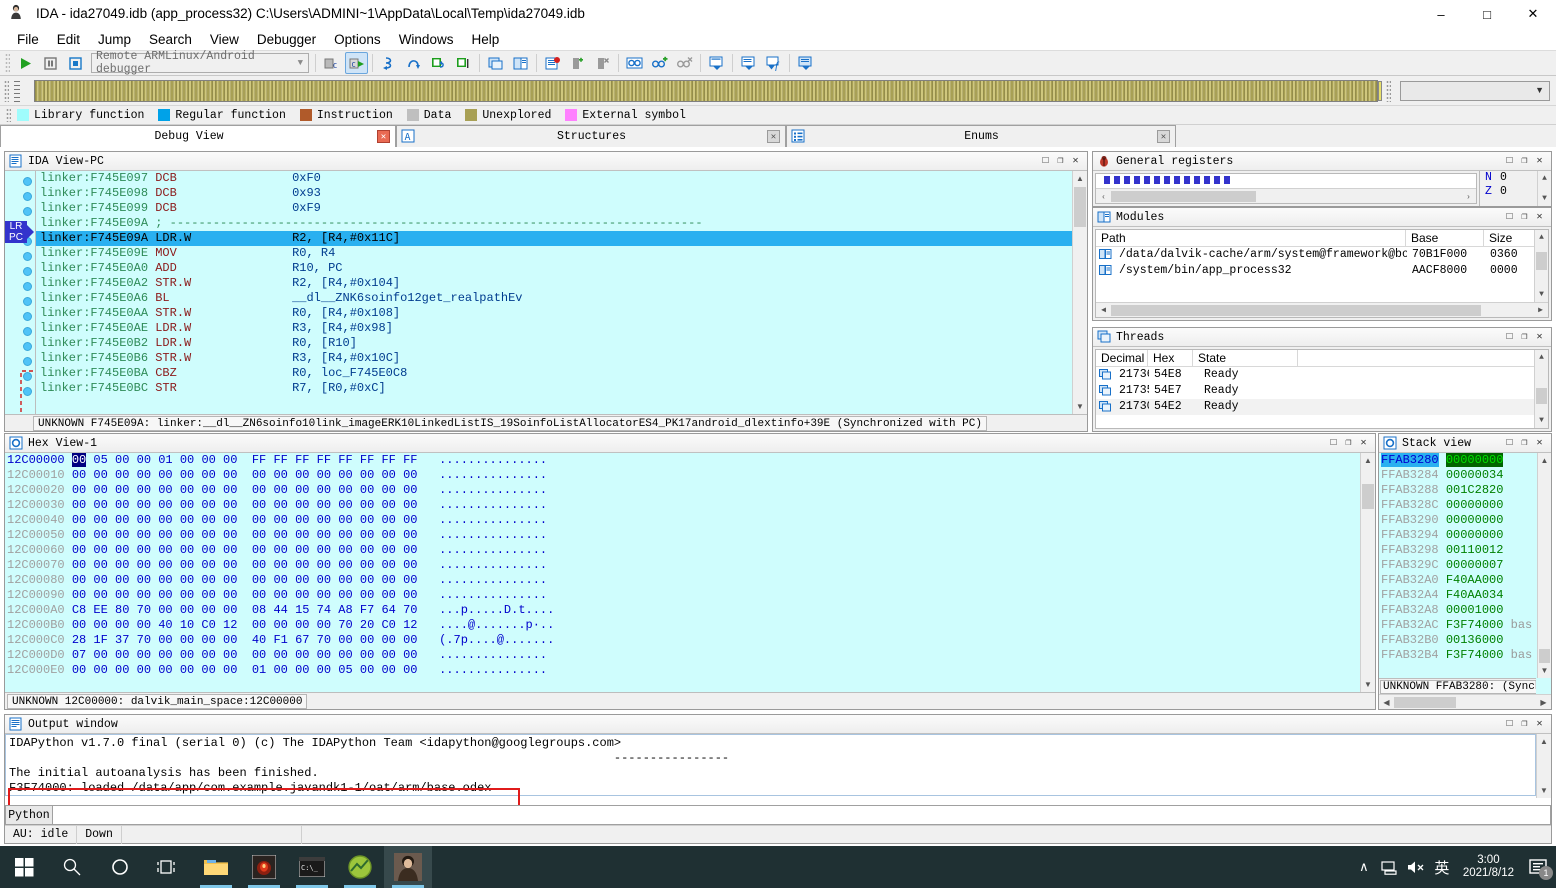 This screenshot has width=1556, height=888. What do you see at coordinates (659, 63) in the screenshot?
I see `add-watch-button` at bounding box center [659, 63].